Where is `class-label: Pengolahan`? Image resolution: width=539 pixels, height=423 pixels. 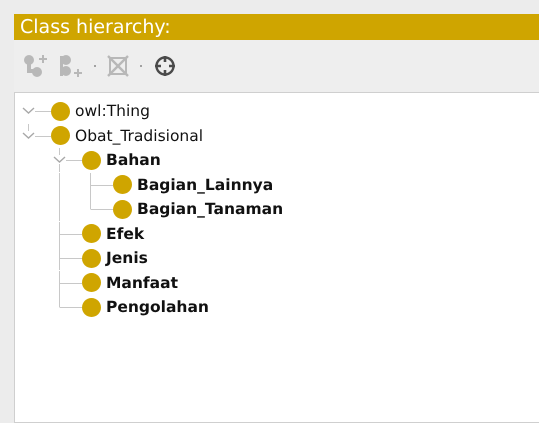 class-label: Pengolahan is located at coordinates (157, 307).